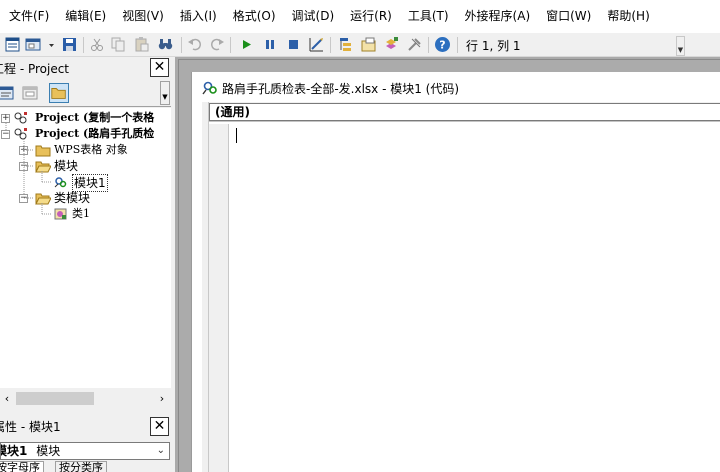 The height and width of the screenshot is (472, 720). I want to click on project-panel-header: 工程 - Project ✕, so click(85, 67).